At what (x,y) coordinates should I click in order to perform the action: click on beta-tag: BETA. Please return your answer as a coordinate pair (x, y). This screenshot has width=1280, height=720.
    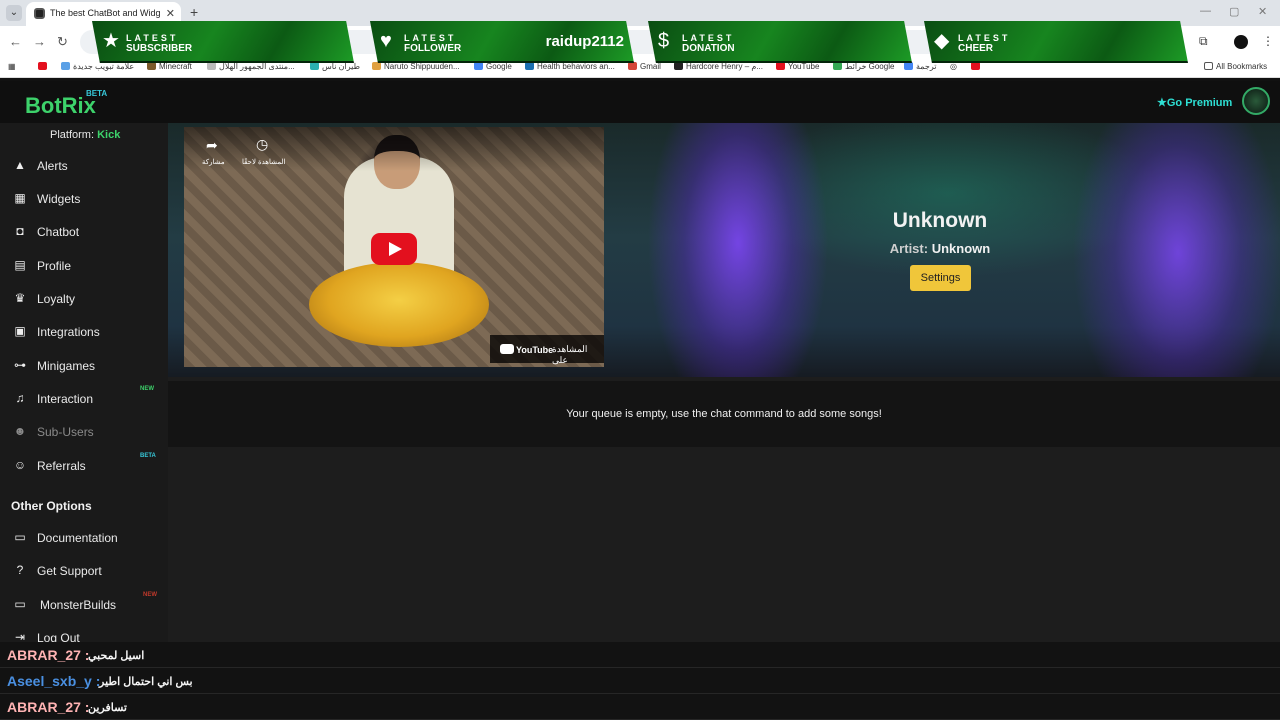
    Looking at the image, I should click on (97, 93).